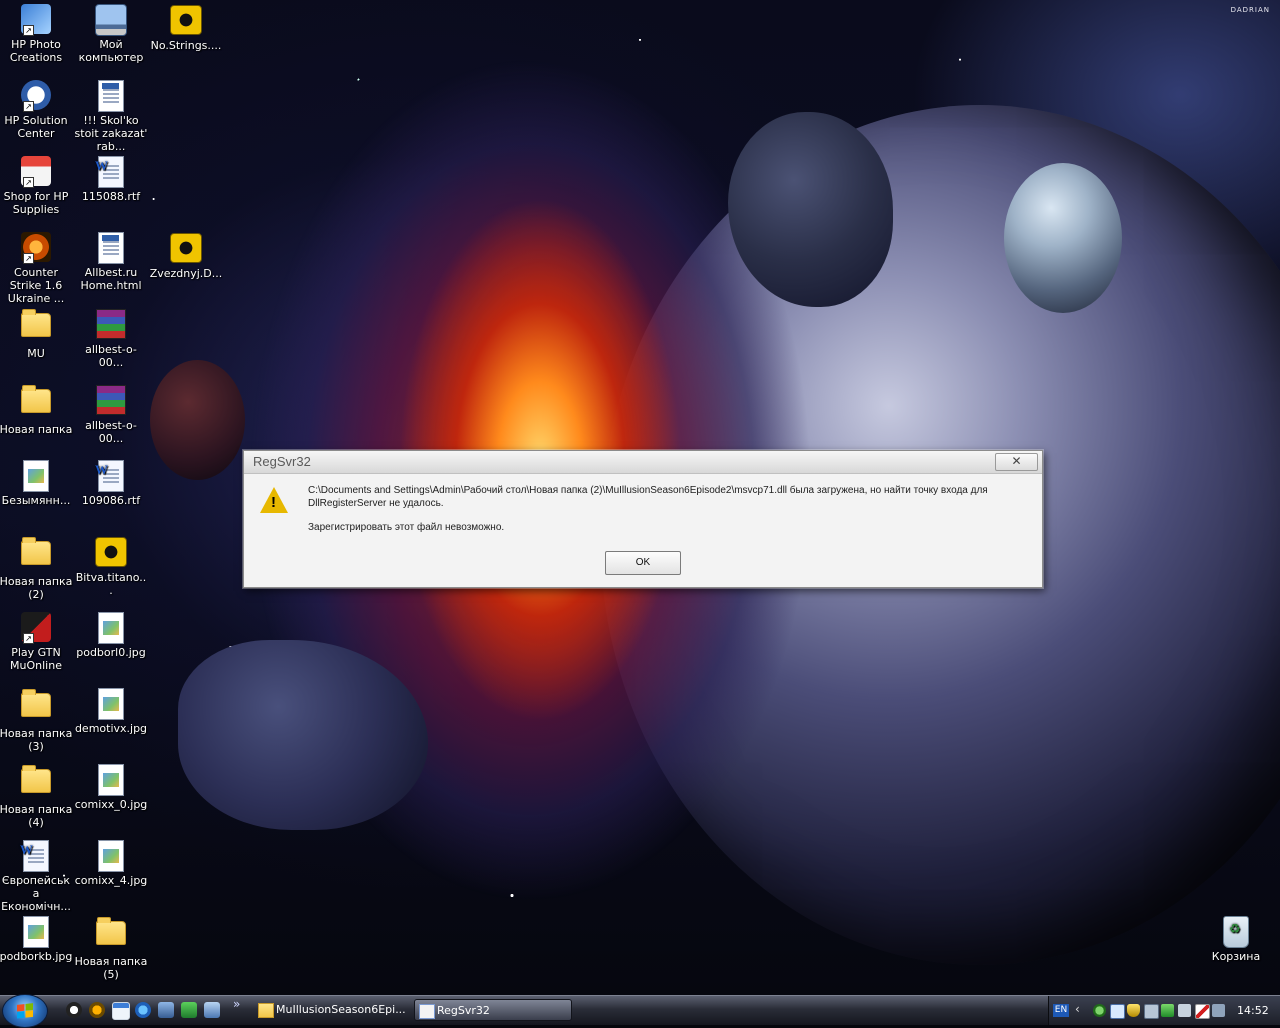 This screenshot has width=1280, height=1028. I want to click on desktop-icon-hp-solution-center: ↗ HP Solution Center, so click(36, 109).